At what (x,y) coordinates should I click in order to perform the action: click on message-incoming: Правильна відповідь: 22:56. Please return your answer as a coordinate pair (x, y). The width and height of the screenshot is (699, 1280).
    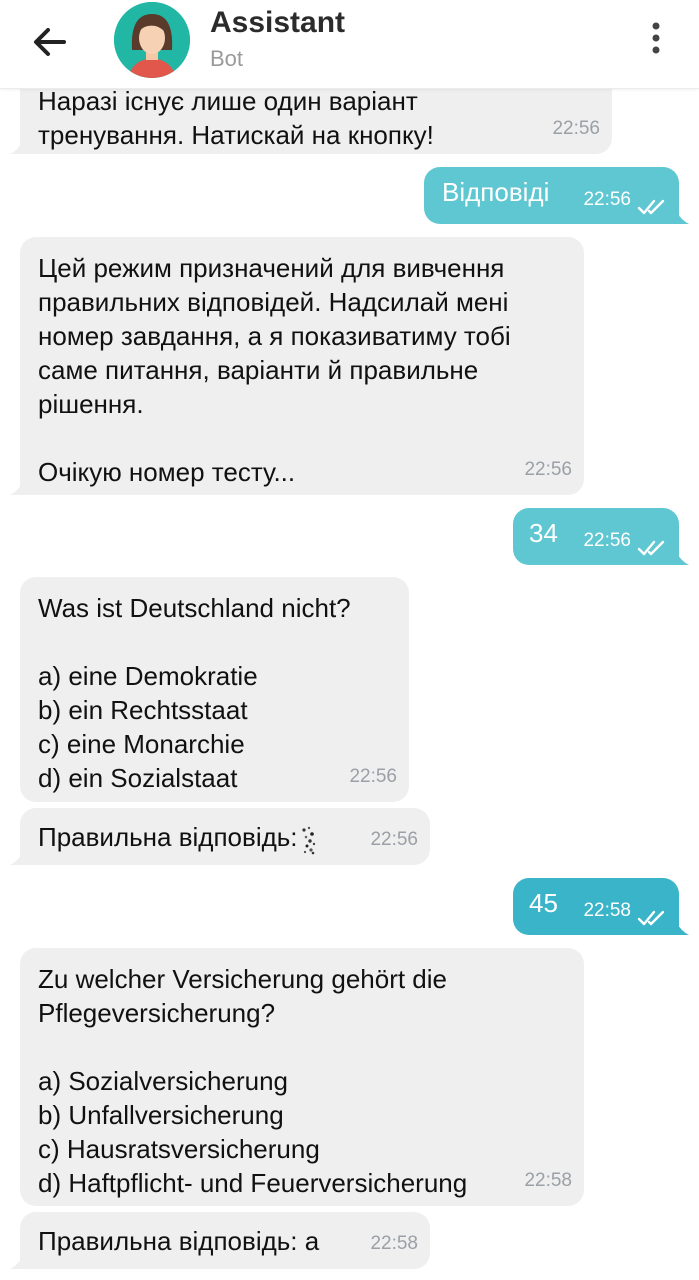
    Looking at the image, I should click on (220, 836).